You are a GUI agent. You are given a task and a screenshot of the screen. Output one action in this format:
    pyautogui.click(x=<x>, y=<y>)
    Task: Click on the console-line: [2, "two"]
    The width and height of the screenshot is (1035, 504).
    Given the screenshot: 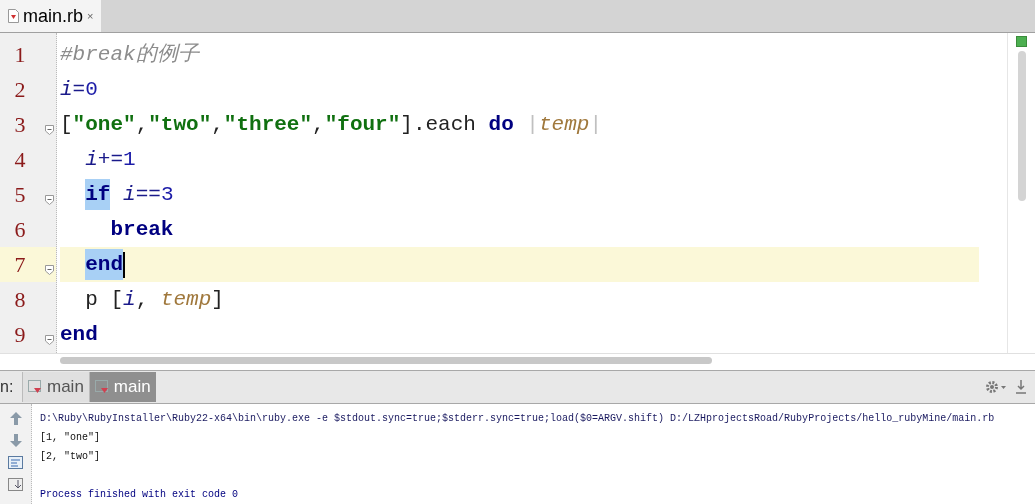 What is the action you would take?
    pyautogui.click(x=70, y=457)
    